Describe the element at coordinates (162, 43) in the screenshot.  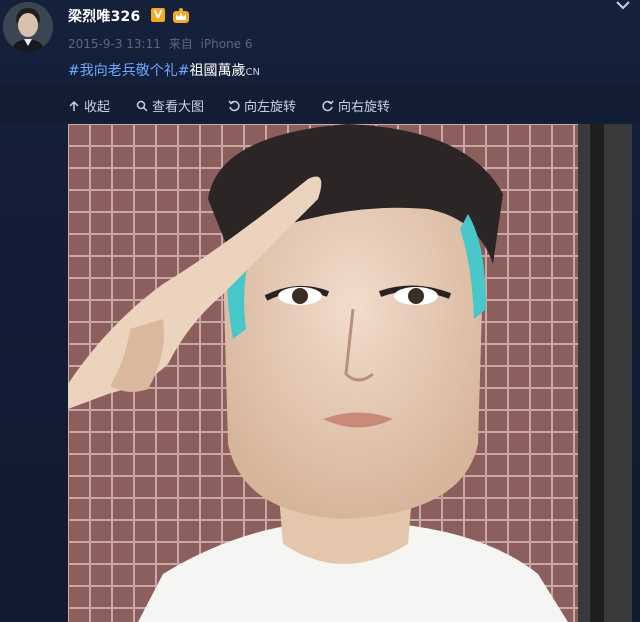
I see `post-meta: 2015-9-3 13:11 来自 iPhone 6` at that location.